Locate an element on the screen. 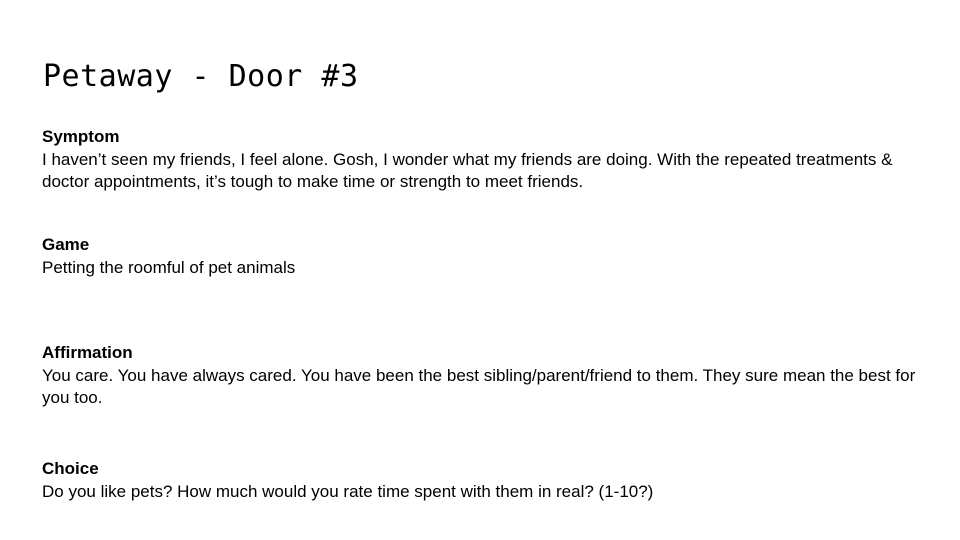 The height and width of the screenshot is (540, 960). choice-heading: Choice is located at coordinates (70, 468).